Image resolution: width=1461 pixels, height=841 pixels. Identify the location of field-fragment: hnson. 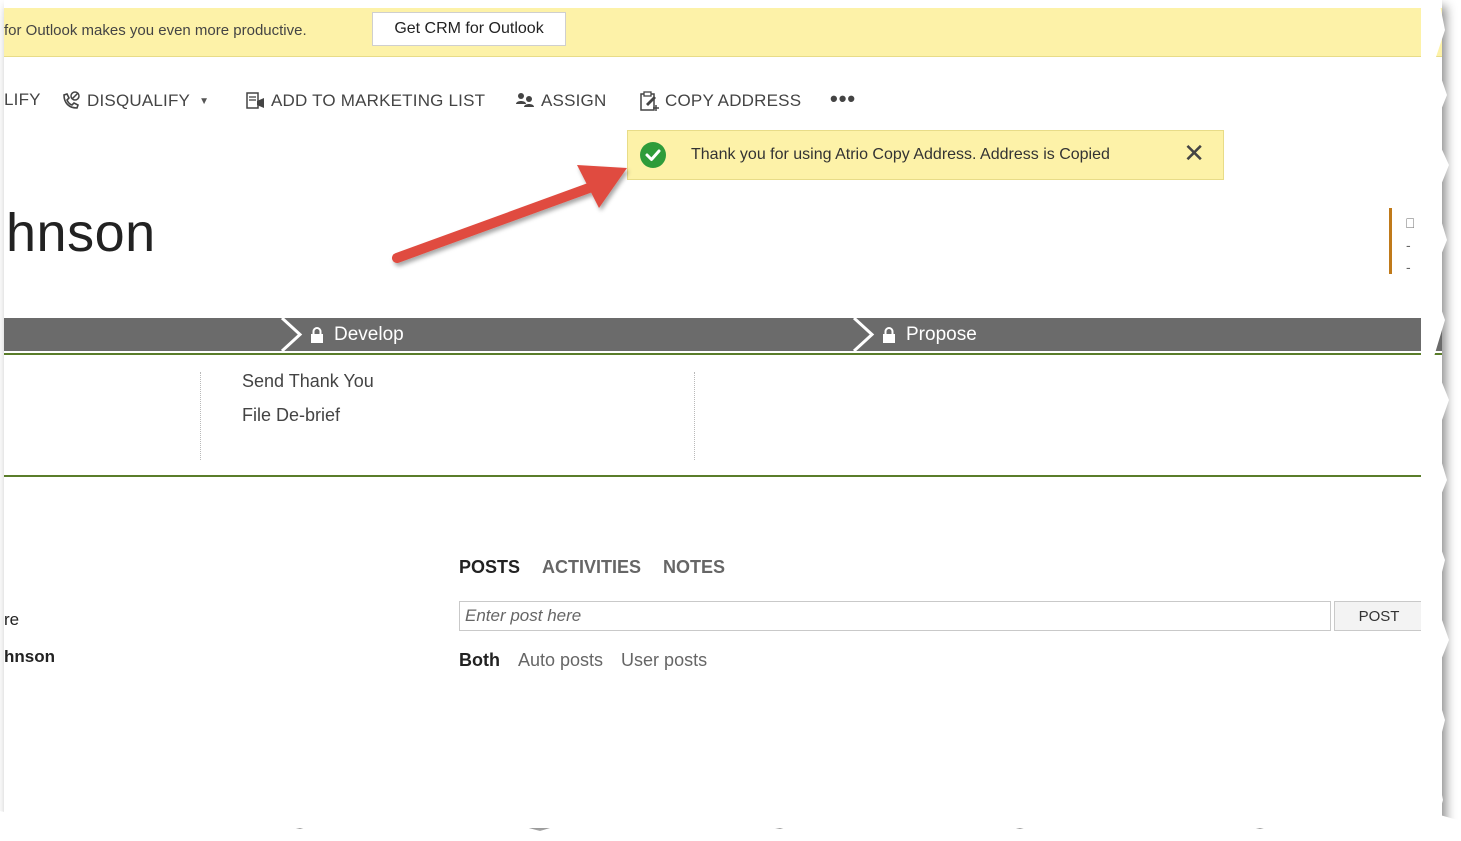
(29, 656).